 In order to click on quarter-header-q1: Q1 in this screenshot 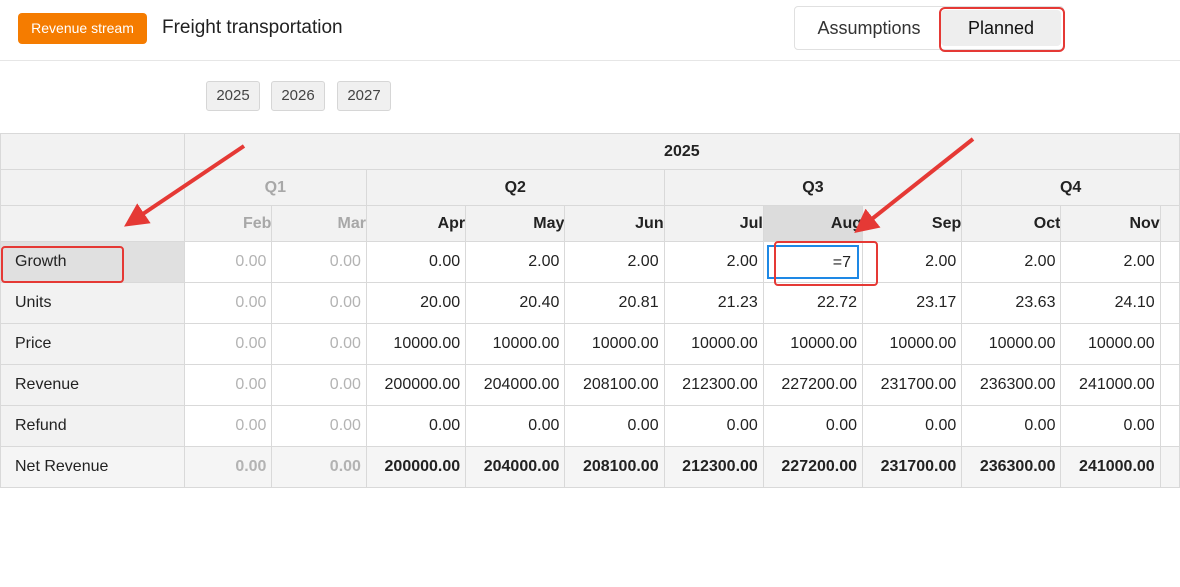, I will do `click(275, 187)`.